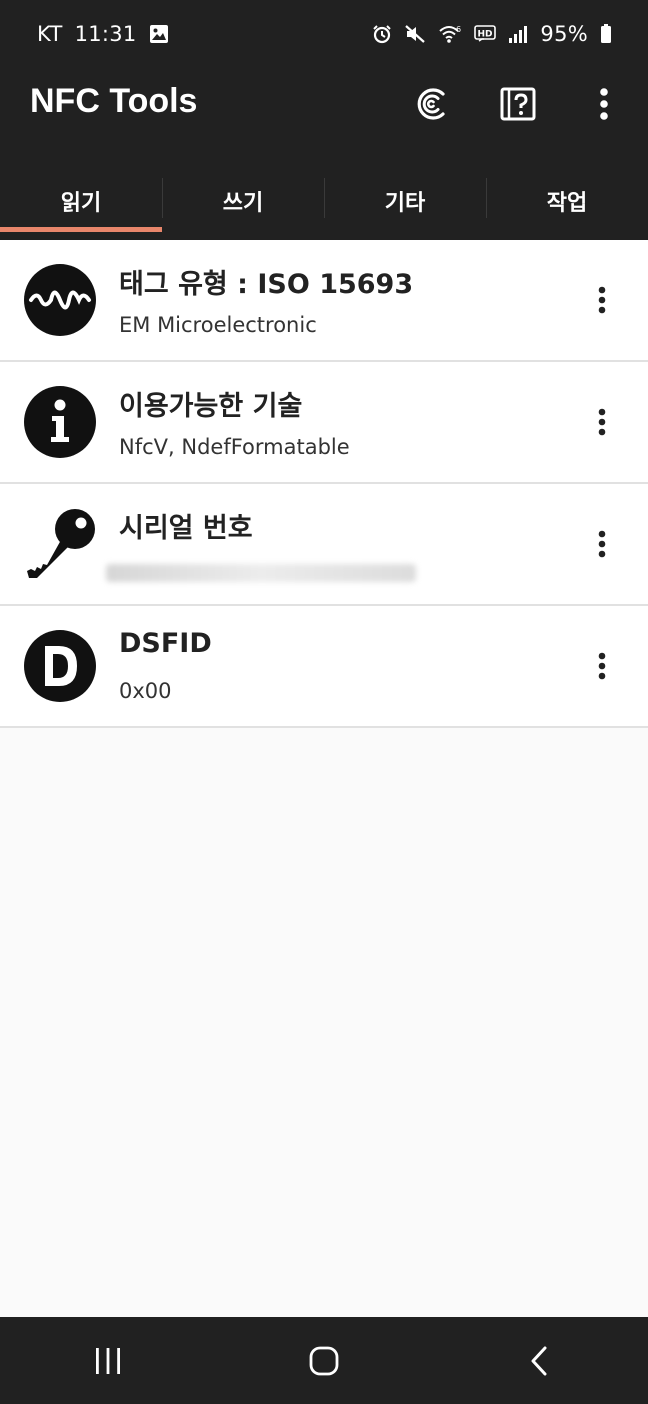 The width and height of the screenshot is (648, 1404). Describe the element at coordinates (324, 423) in the screenshot. I see `list-item-technologies: 이용가능한 기술 NfcV, NdefFormatable` at that location.